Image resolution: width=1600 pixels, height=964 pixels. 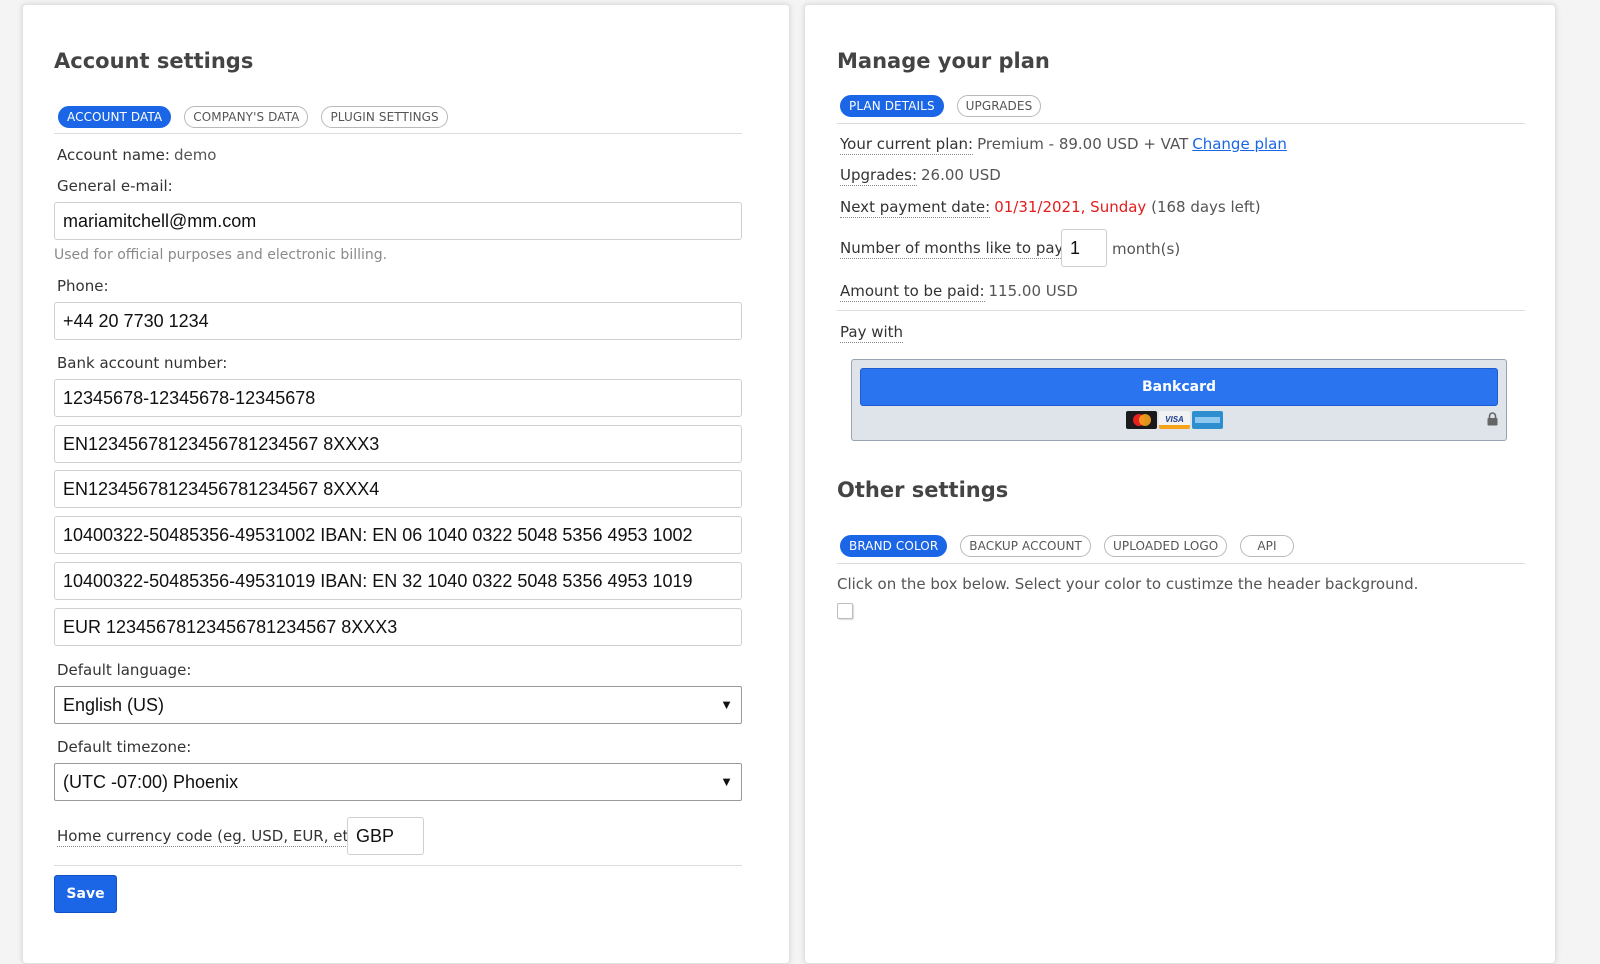 I want to click on language-select: English (US) ▼, so click(x=398, y=705).